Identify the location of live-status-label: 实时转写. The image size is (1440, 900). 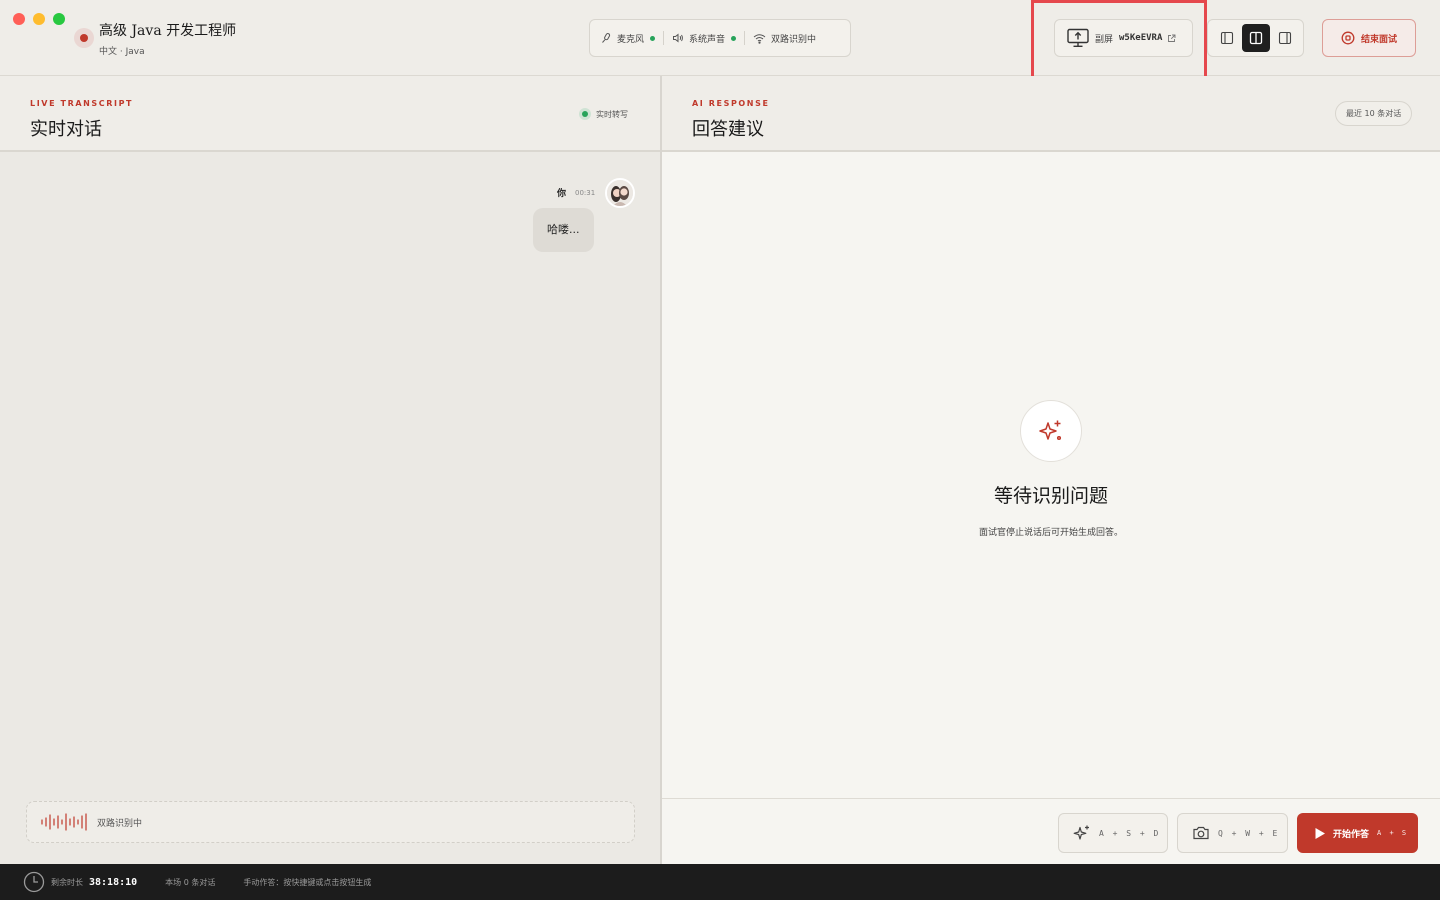
(612, 114).